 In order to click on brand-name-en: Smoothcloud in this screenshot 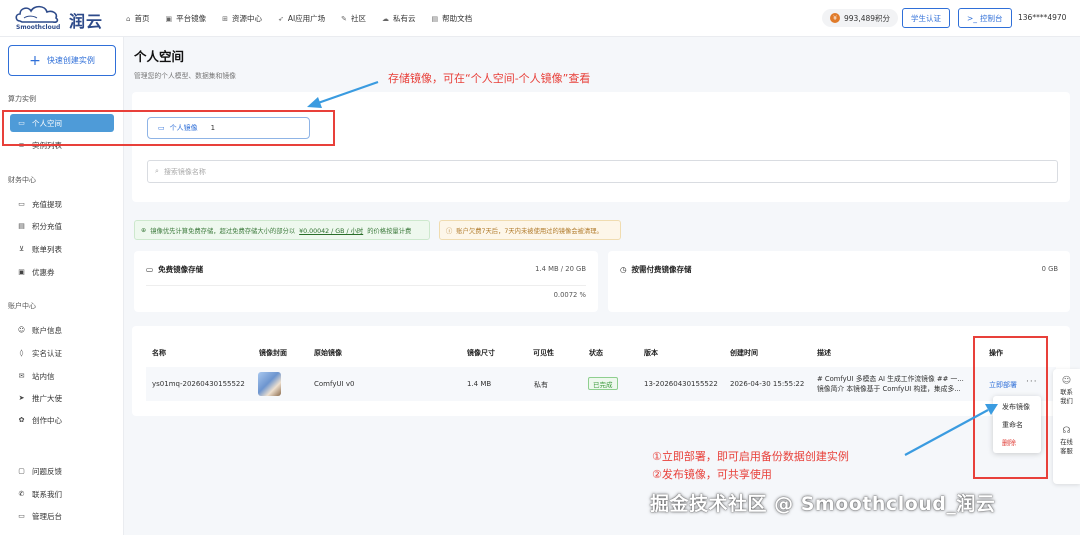, I will do `click(38, 27)`.